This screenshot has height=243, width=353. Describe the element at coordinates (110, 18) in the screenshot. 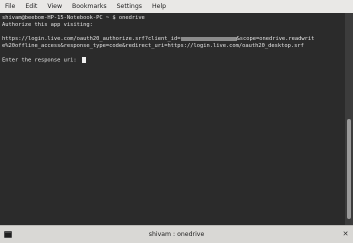

I see `prompt-path: ~ $` at that location.